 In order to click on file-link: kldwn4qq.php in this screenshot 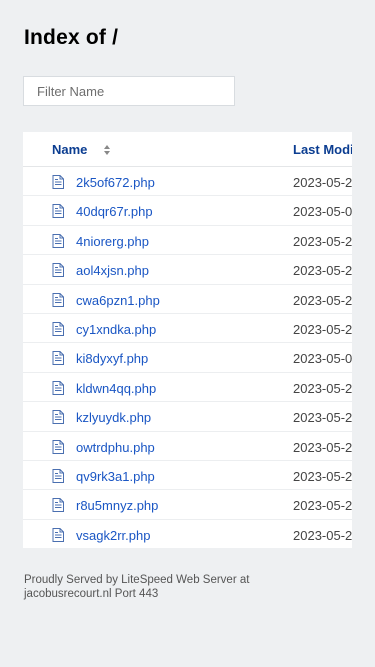, I will do `click(116, 388)`.